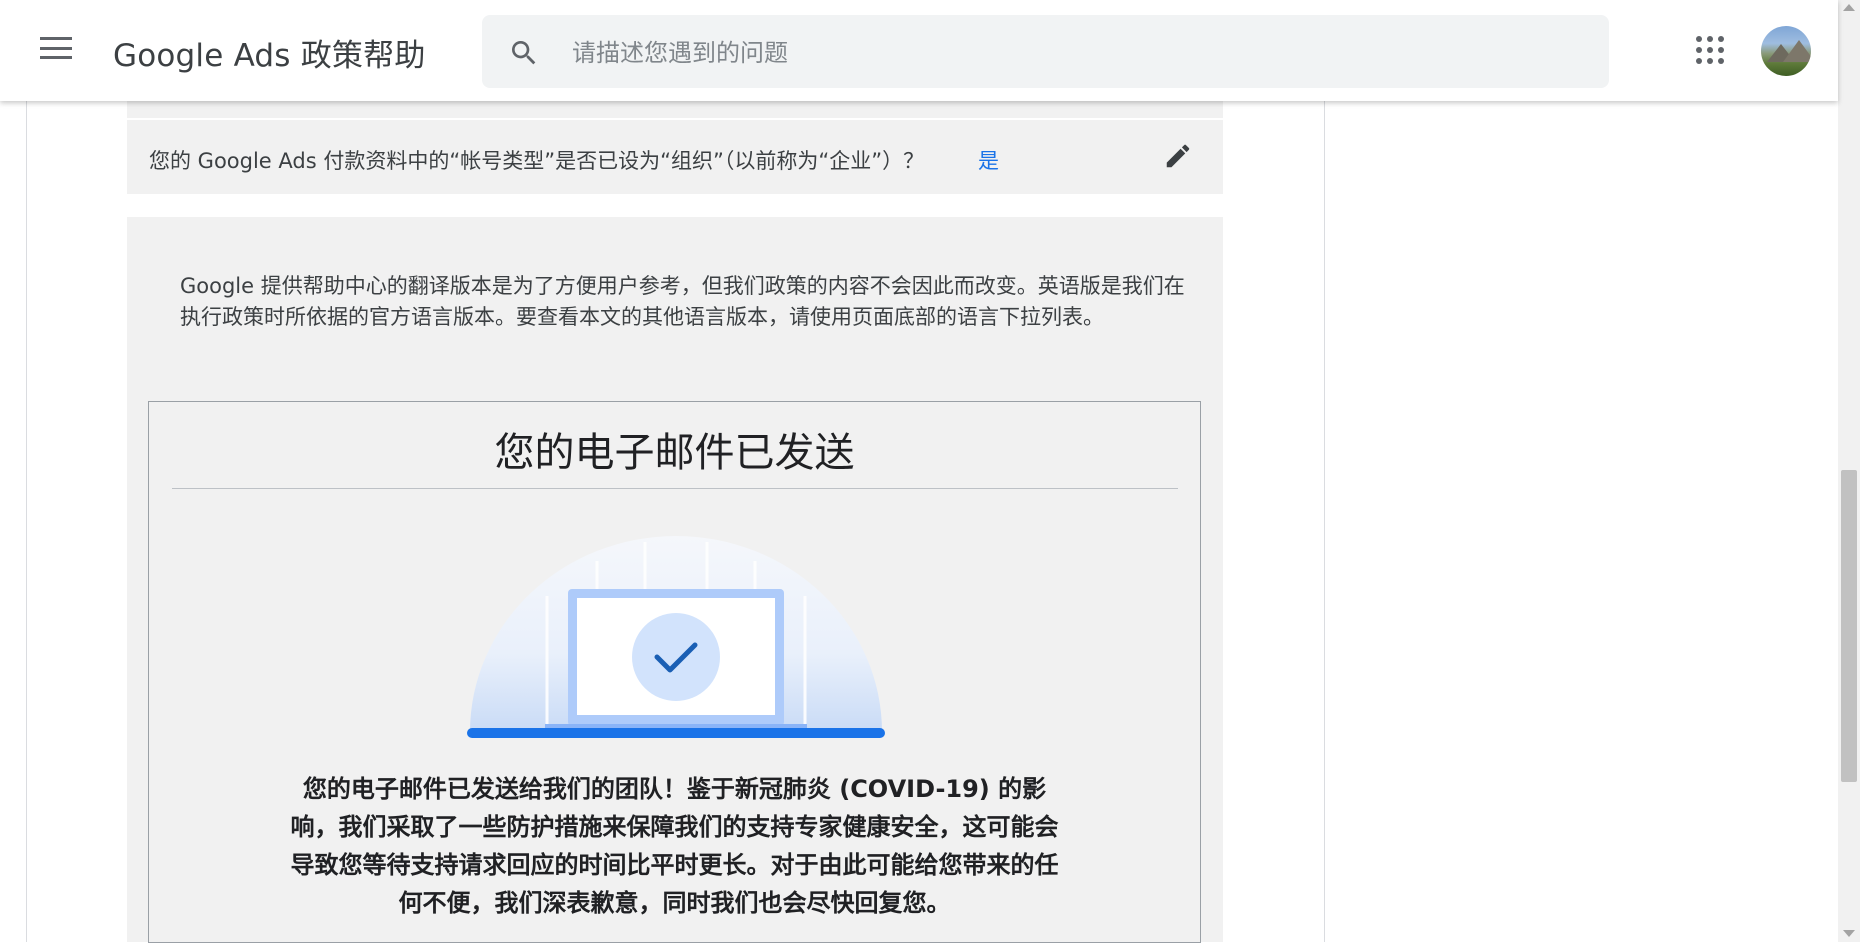  Describe the element at coordinates (1786, 51) in the screenshot. I see `account-avatar` at that location.